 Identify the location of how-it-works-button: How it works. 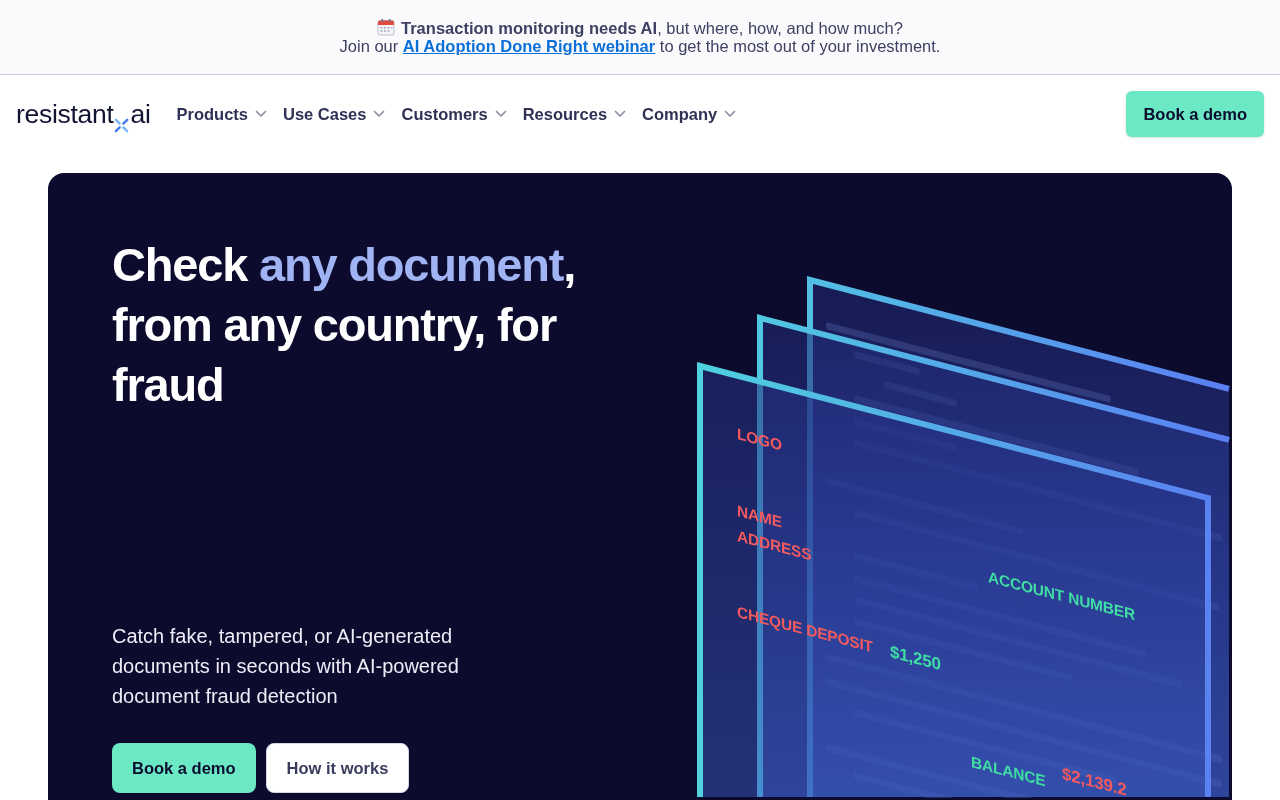
(337, 768).